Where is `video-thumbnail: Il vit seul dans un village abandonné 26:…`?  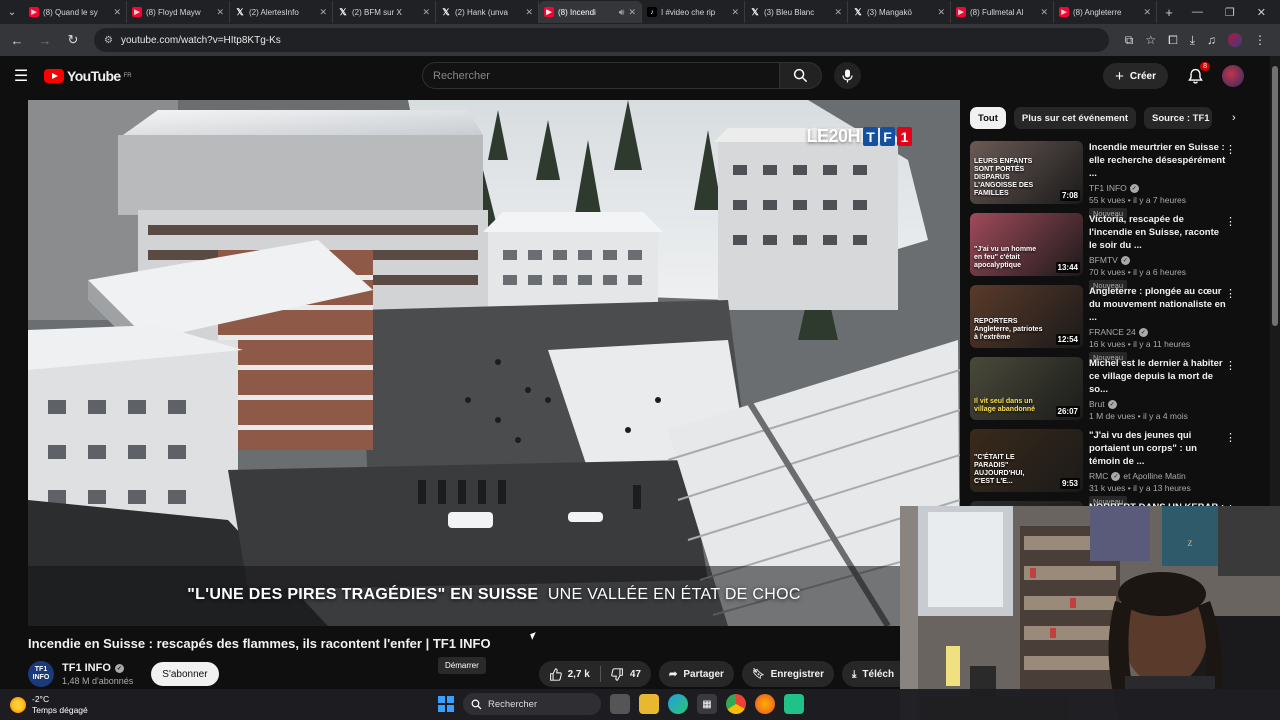
video-thumbnail: Il vit seul dans un village abandonné 26:… is located at coordinates (1026, 388).